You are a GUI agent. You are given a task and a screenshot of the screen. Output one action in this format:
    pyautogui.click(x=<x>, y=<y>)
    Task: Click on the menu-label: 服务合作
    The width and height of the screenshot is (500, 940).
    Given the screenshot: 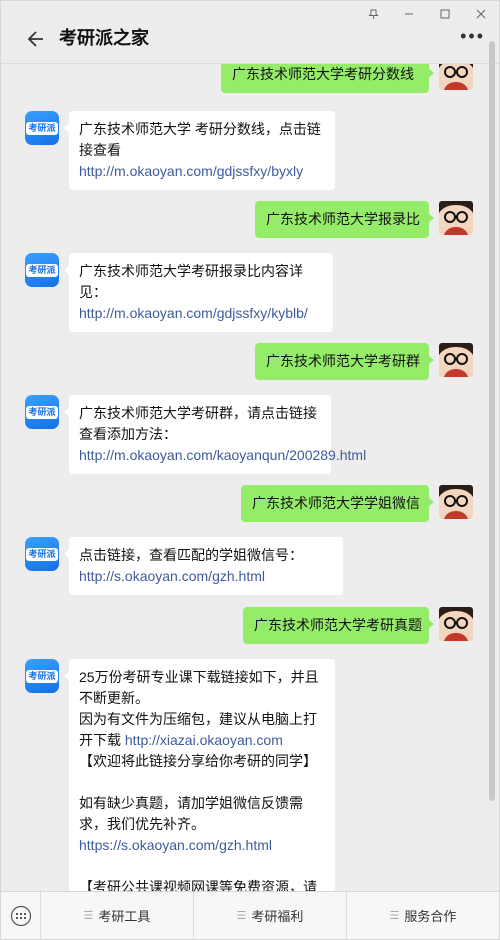 What is the action you would take?
    pyautogui.click(x=430, y=916)
    